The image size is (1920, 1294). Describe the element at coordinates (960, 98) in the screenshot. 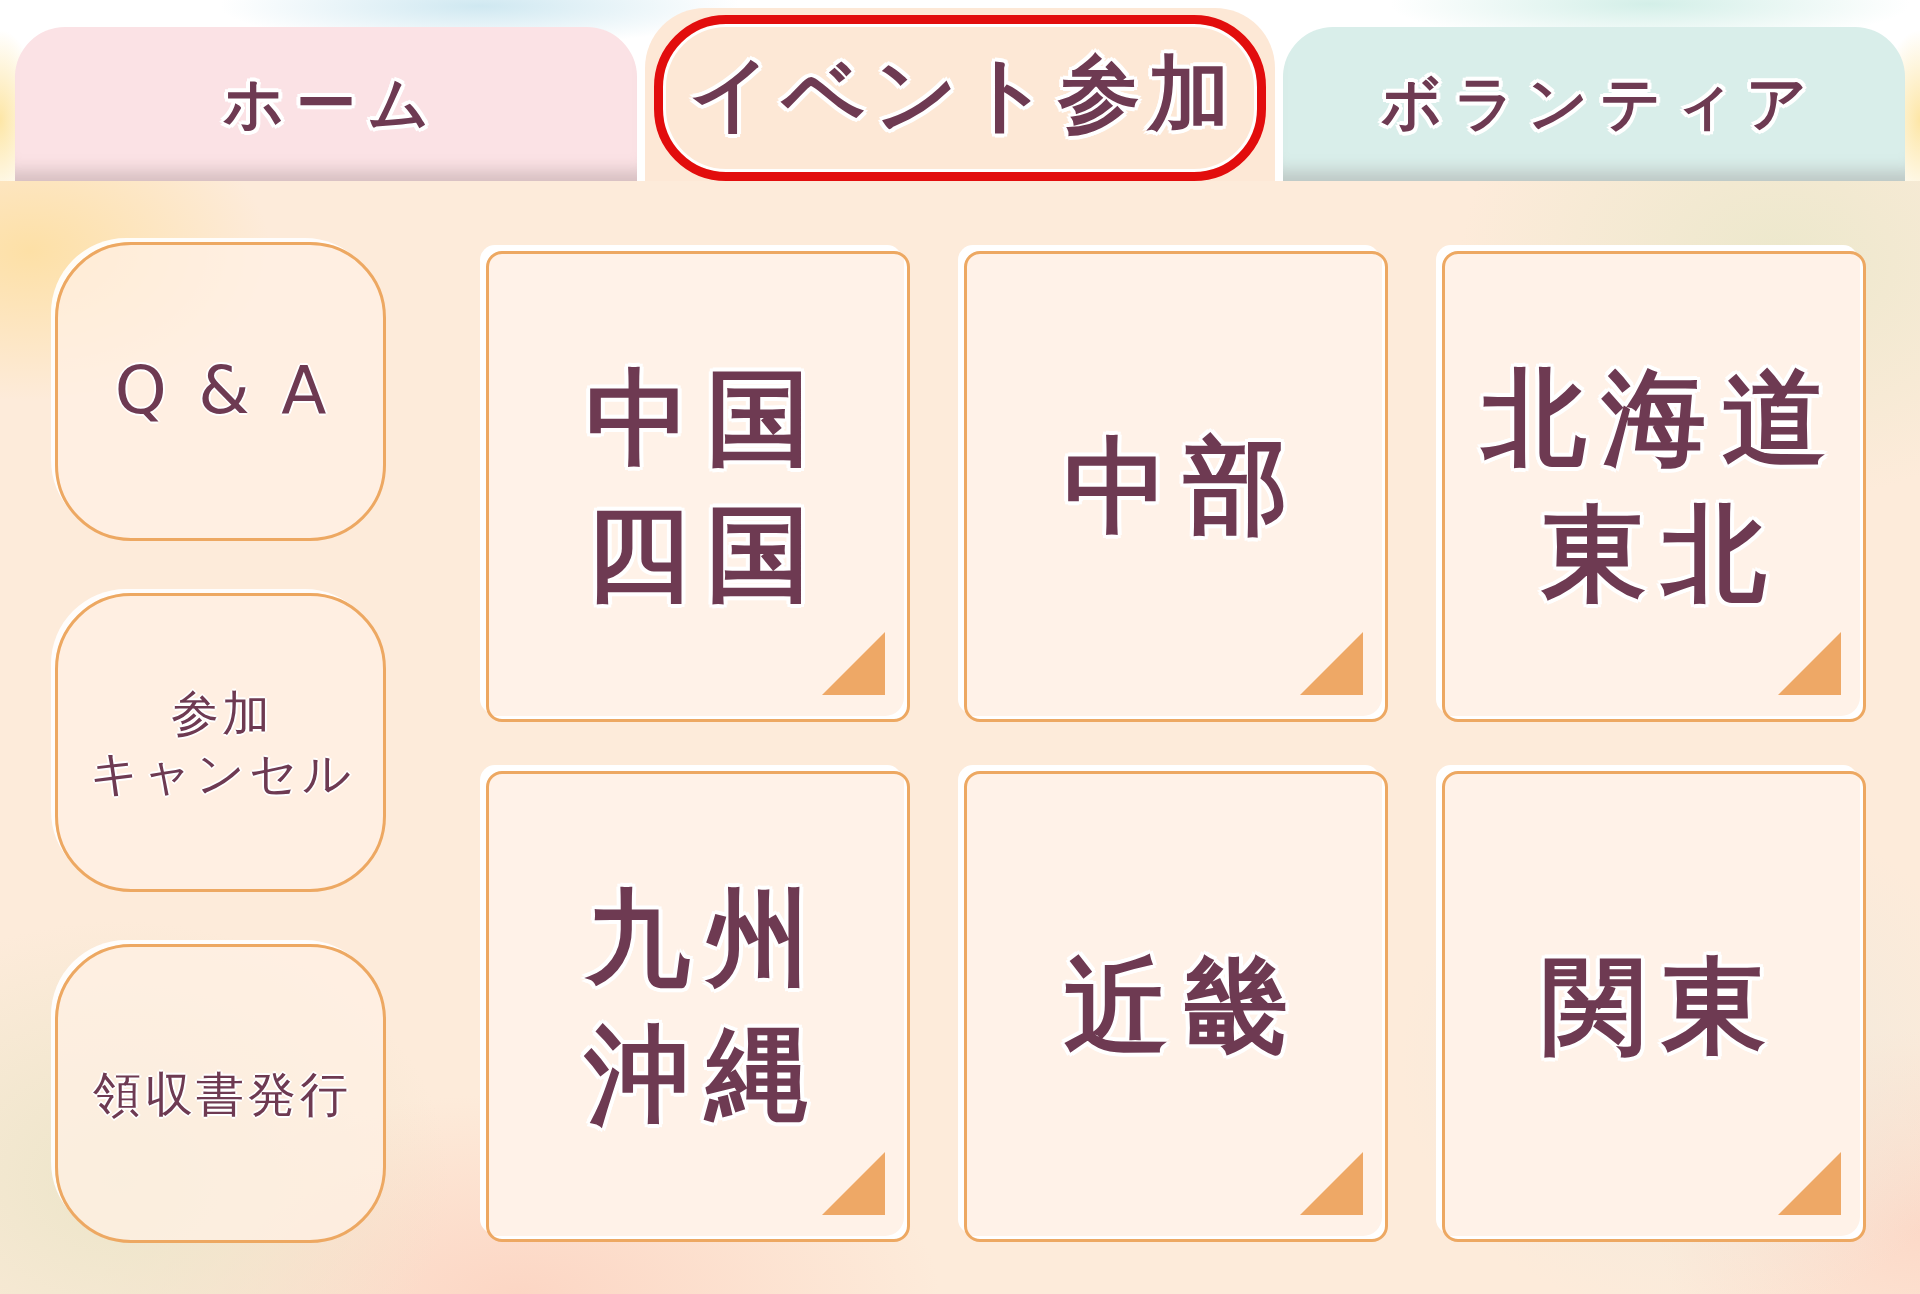

I see `tab: イベント参加` at that location.